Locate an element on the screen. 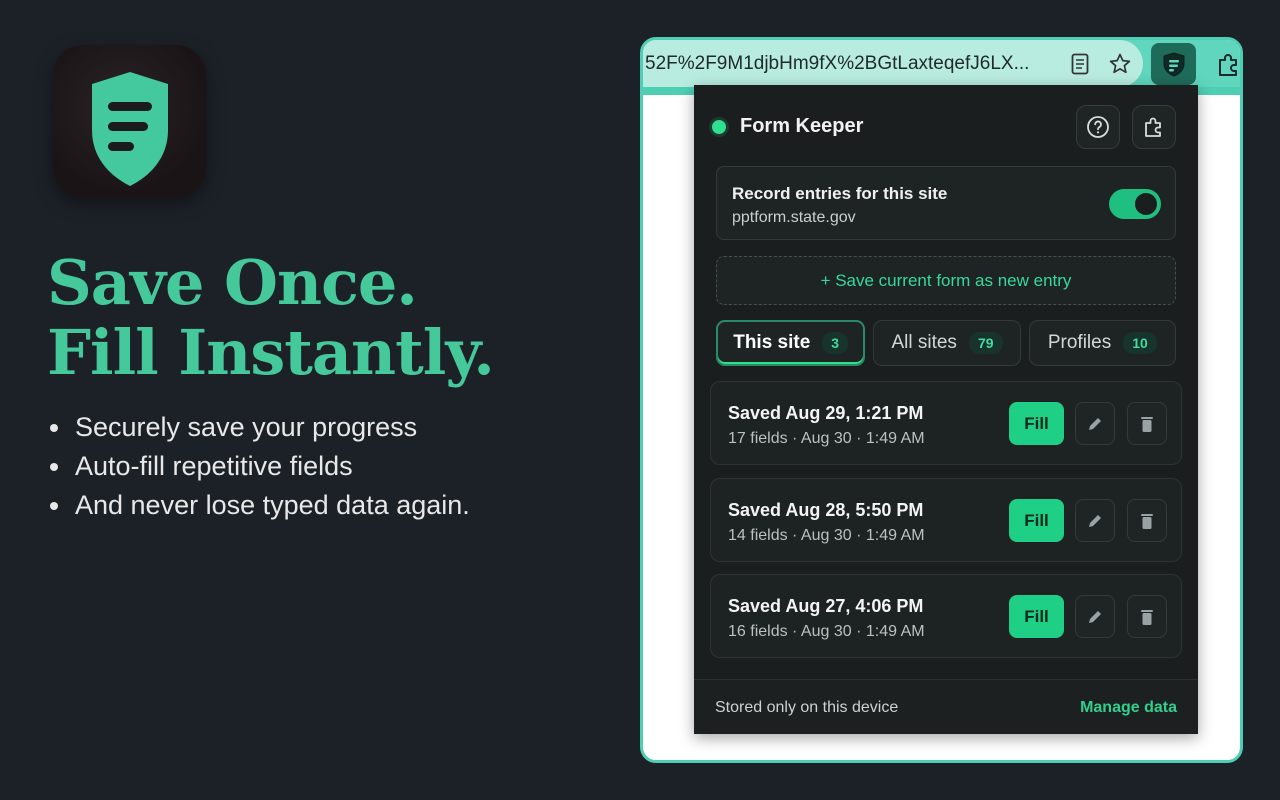 Image resolution: width=1280 pixels, height=800 pixels. feature-item: And never lose typed data again. is located at coordinates (260, 505).